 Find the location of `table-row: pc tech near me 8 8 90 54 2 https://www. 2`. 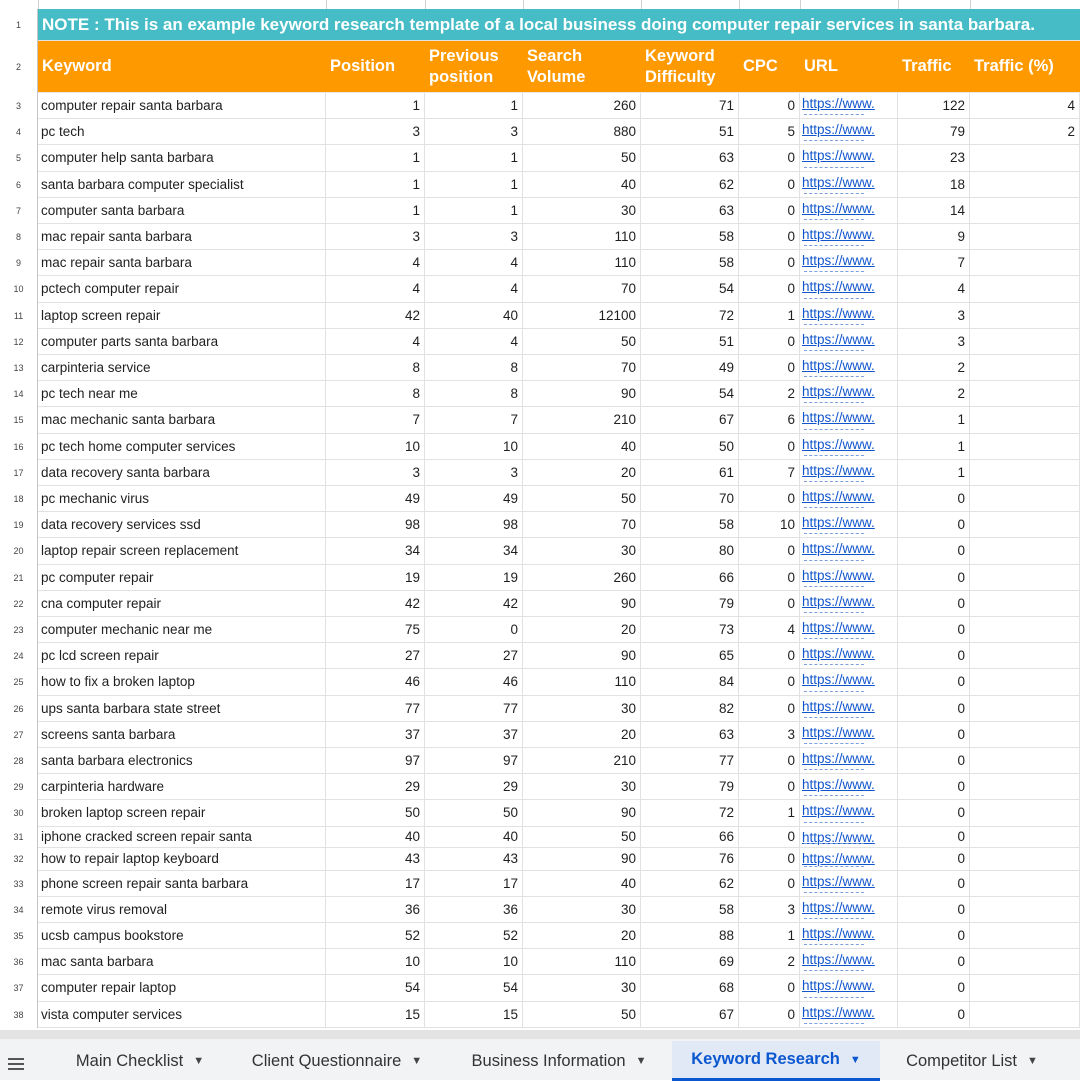

table-row: pc tech near me 8 8 90 54 2 https://www. 2 is located at coordinates (559, 394).